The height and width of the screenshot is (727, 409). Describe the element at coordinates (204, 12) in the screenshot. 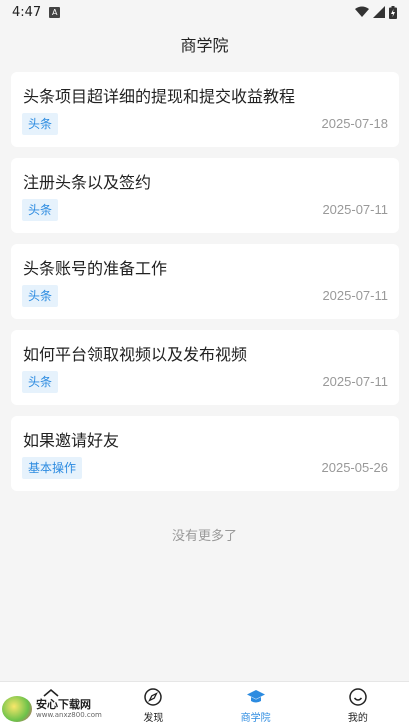

I see `status-bar: 4:47 A` at that location.